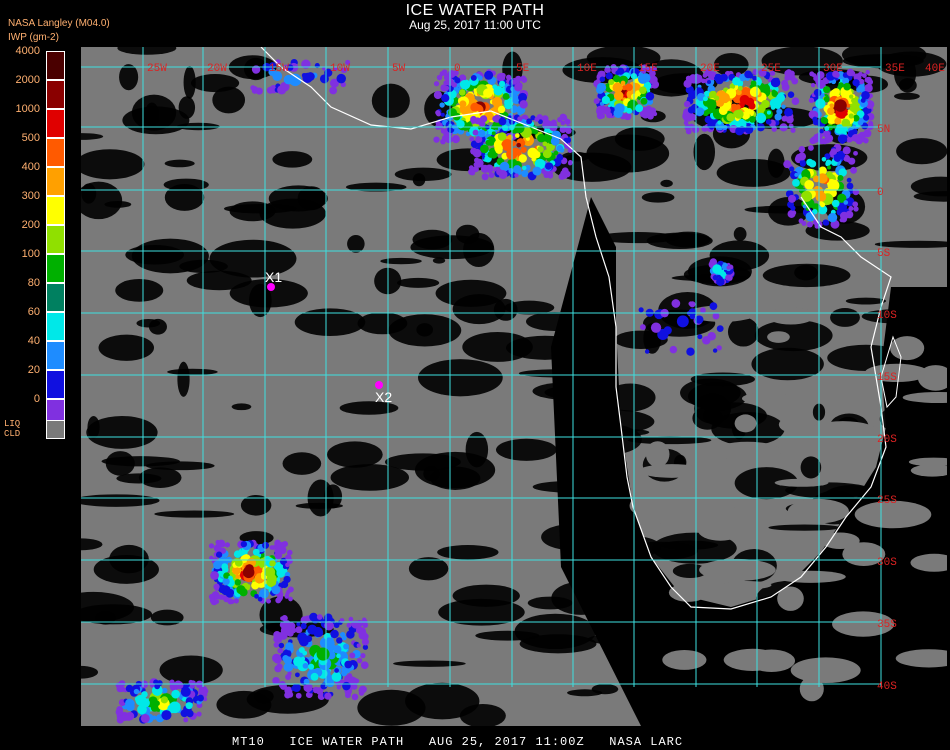 Image resolution: width=950 pixels, height=750 pixels. I want to click on longitude-label: 20W, so click(217, 69).